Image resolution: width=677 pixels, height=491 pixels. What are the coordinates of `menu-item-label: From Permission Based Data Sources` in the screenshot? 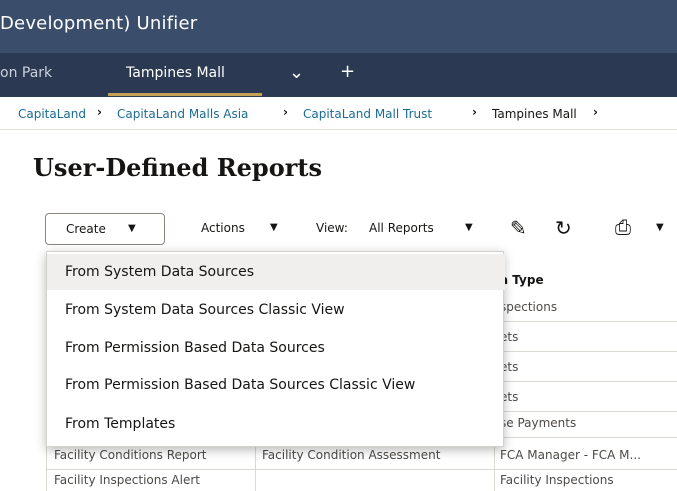 It's located at (195, 348).